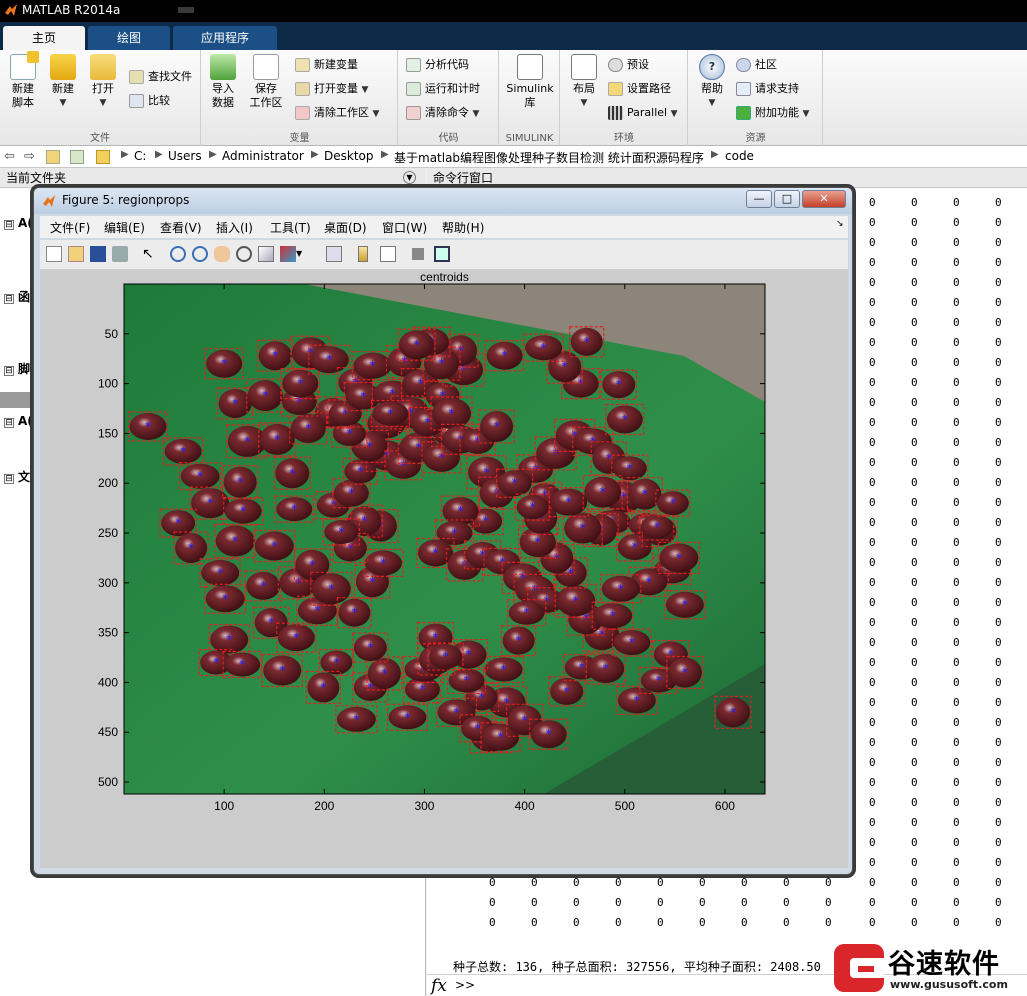 This screenshot has height=996, width=1027. Describe the element at coordinates (18, 421) in the screenshot. I see `folder-section-row-2: ⊟ A(` at that location.